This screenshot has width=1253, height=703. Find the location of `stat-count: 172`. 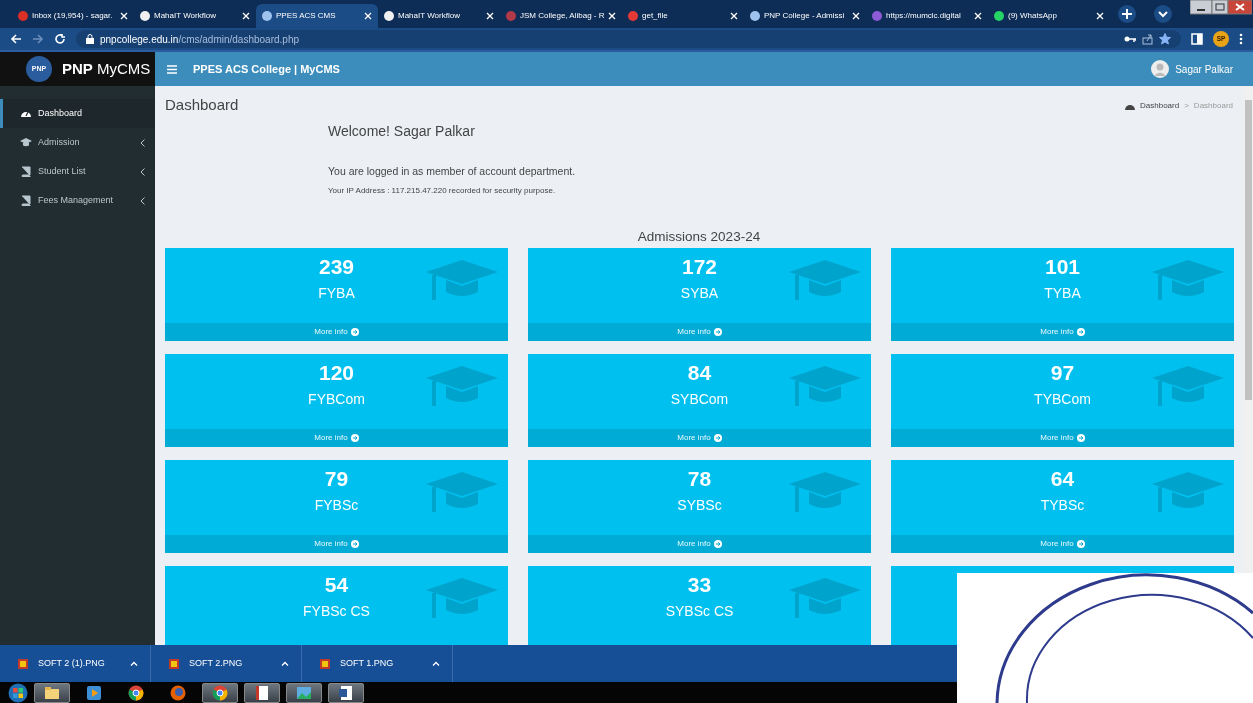

stat-count: 172 is located at coordinates (699, 267).